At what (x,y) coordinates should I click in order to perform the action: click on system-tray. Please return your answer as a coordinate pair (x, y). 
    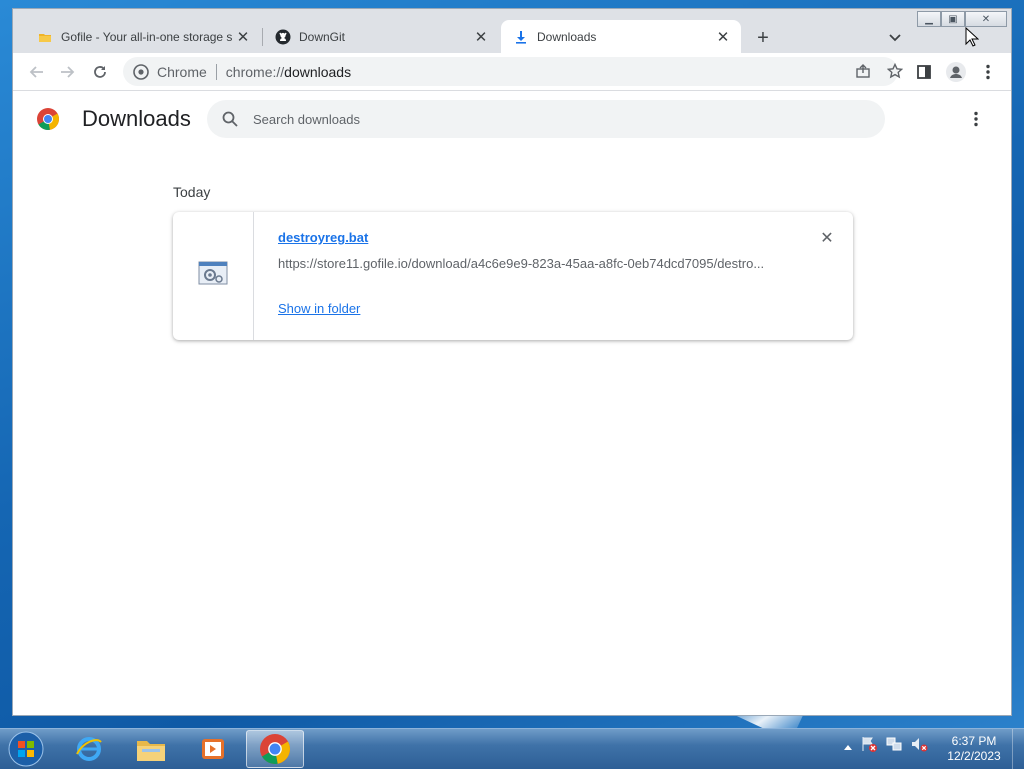
    Looking at the image, I should click on (885, 746).